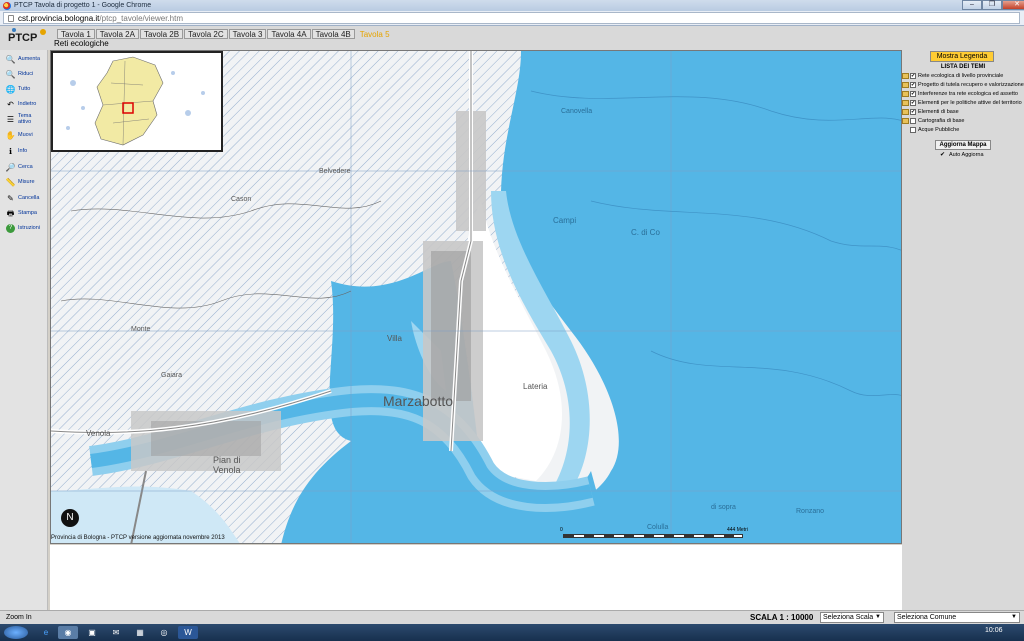 This screenshot has height=641, width=1024. I want to click on layer-item: Cartografia di base, so click(963, 121).